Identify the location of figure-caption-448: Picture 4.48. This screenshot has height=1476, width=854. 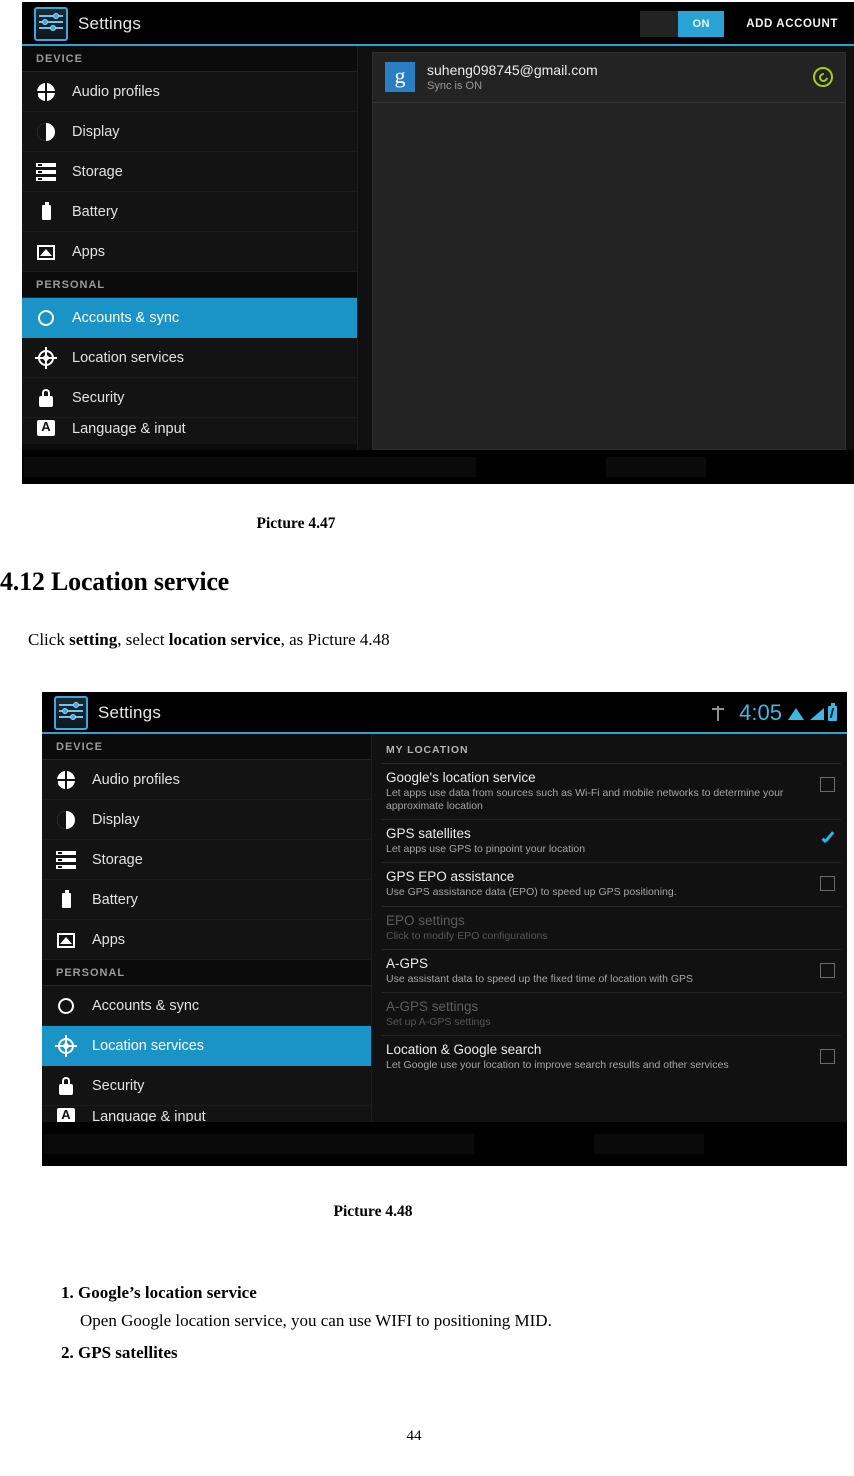
(373, 1211).